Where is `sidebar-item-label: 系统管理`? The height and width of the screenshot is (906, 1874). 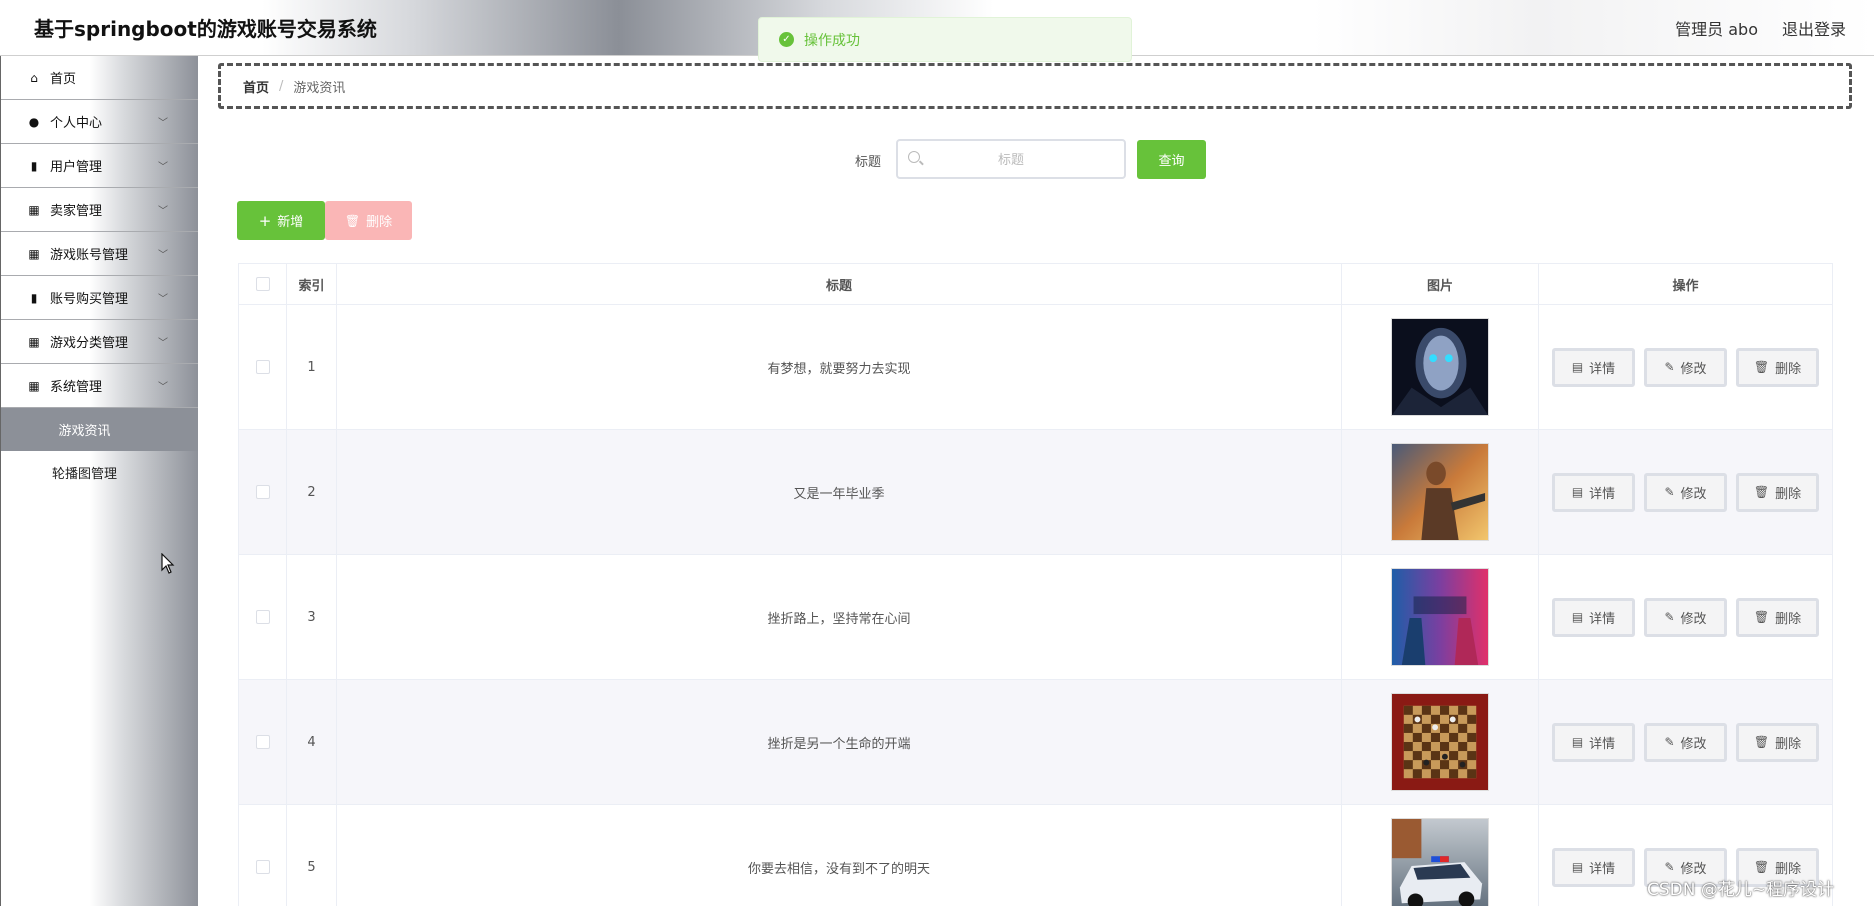
sidebar-item-label: 系统管理 is located at coordinates (76, 387).